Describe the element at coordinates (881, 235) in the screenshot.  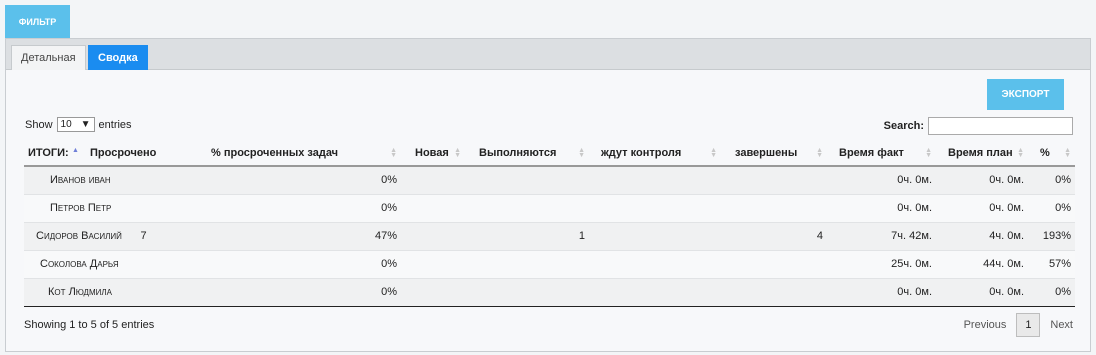
I see `cell-time-actual: 7ч. 42м.` at that location.